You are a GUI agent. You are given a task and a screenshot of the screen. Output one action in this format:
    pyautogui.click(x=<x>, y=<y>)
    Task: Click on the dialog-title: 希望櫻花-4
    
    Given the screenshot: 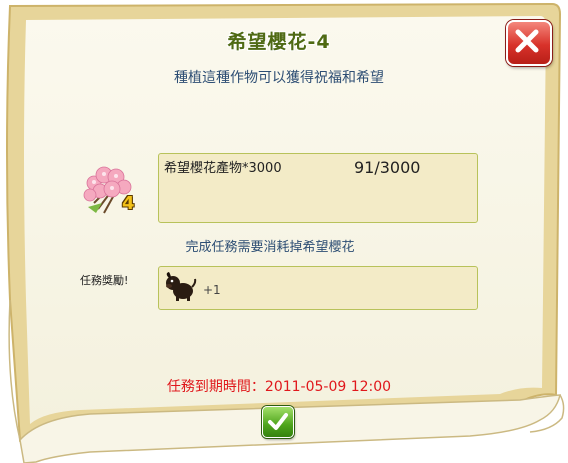 What is the action you would take?
    pyautogui.click(x=279, y=42)
    